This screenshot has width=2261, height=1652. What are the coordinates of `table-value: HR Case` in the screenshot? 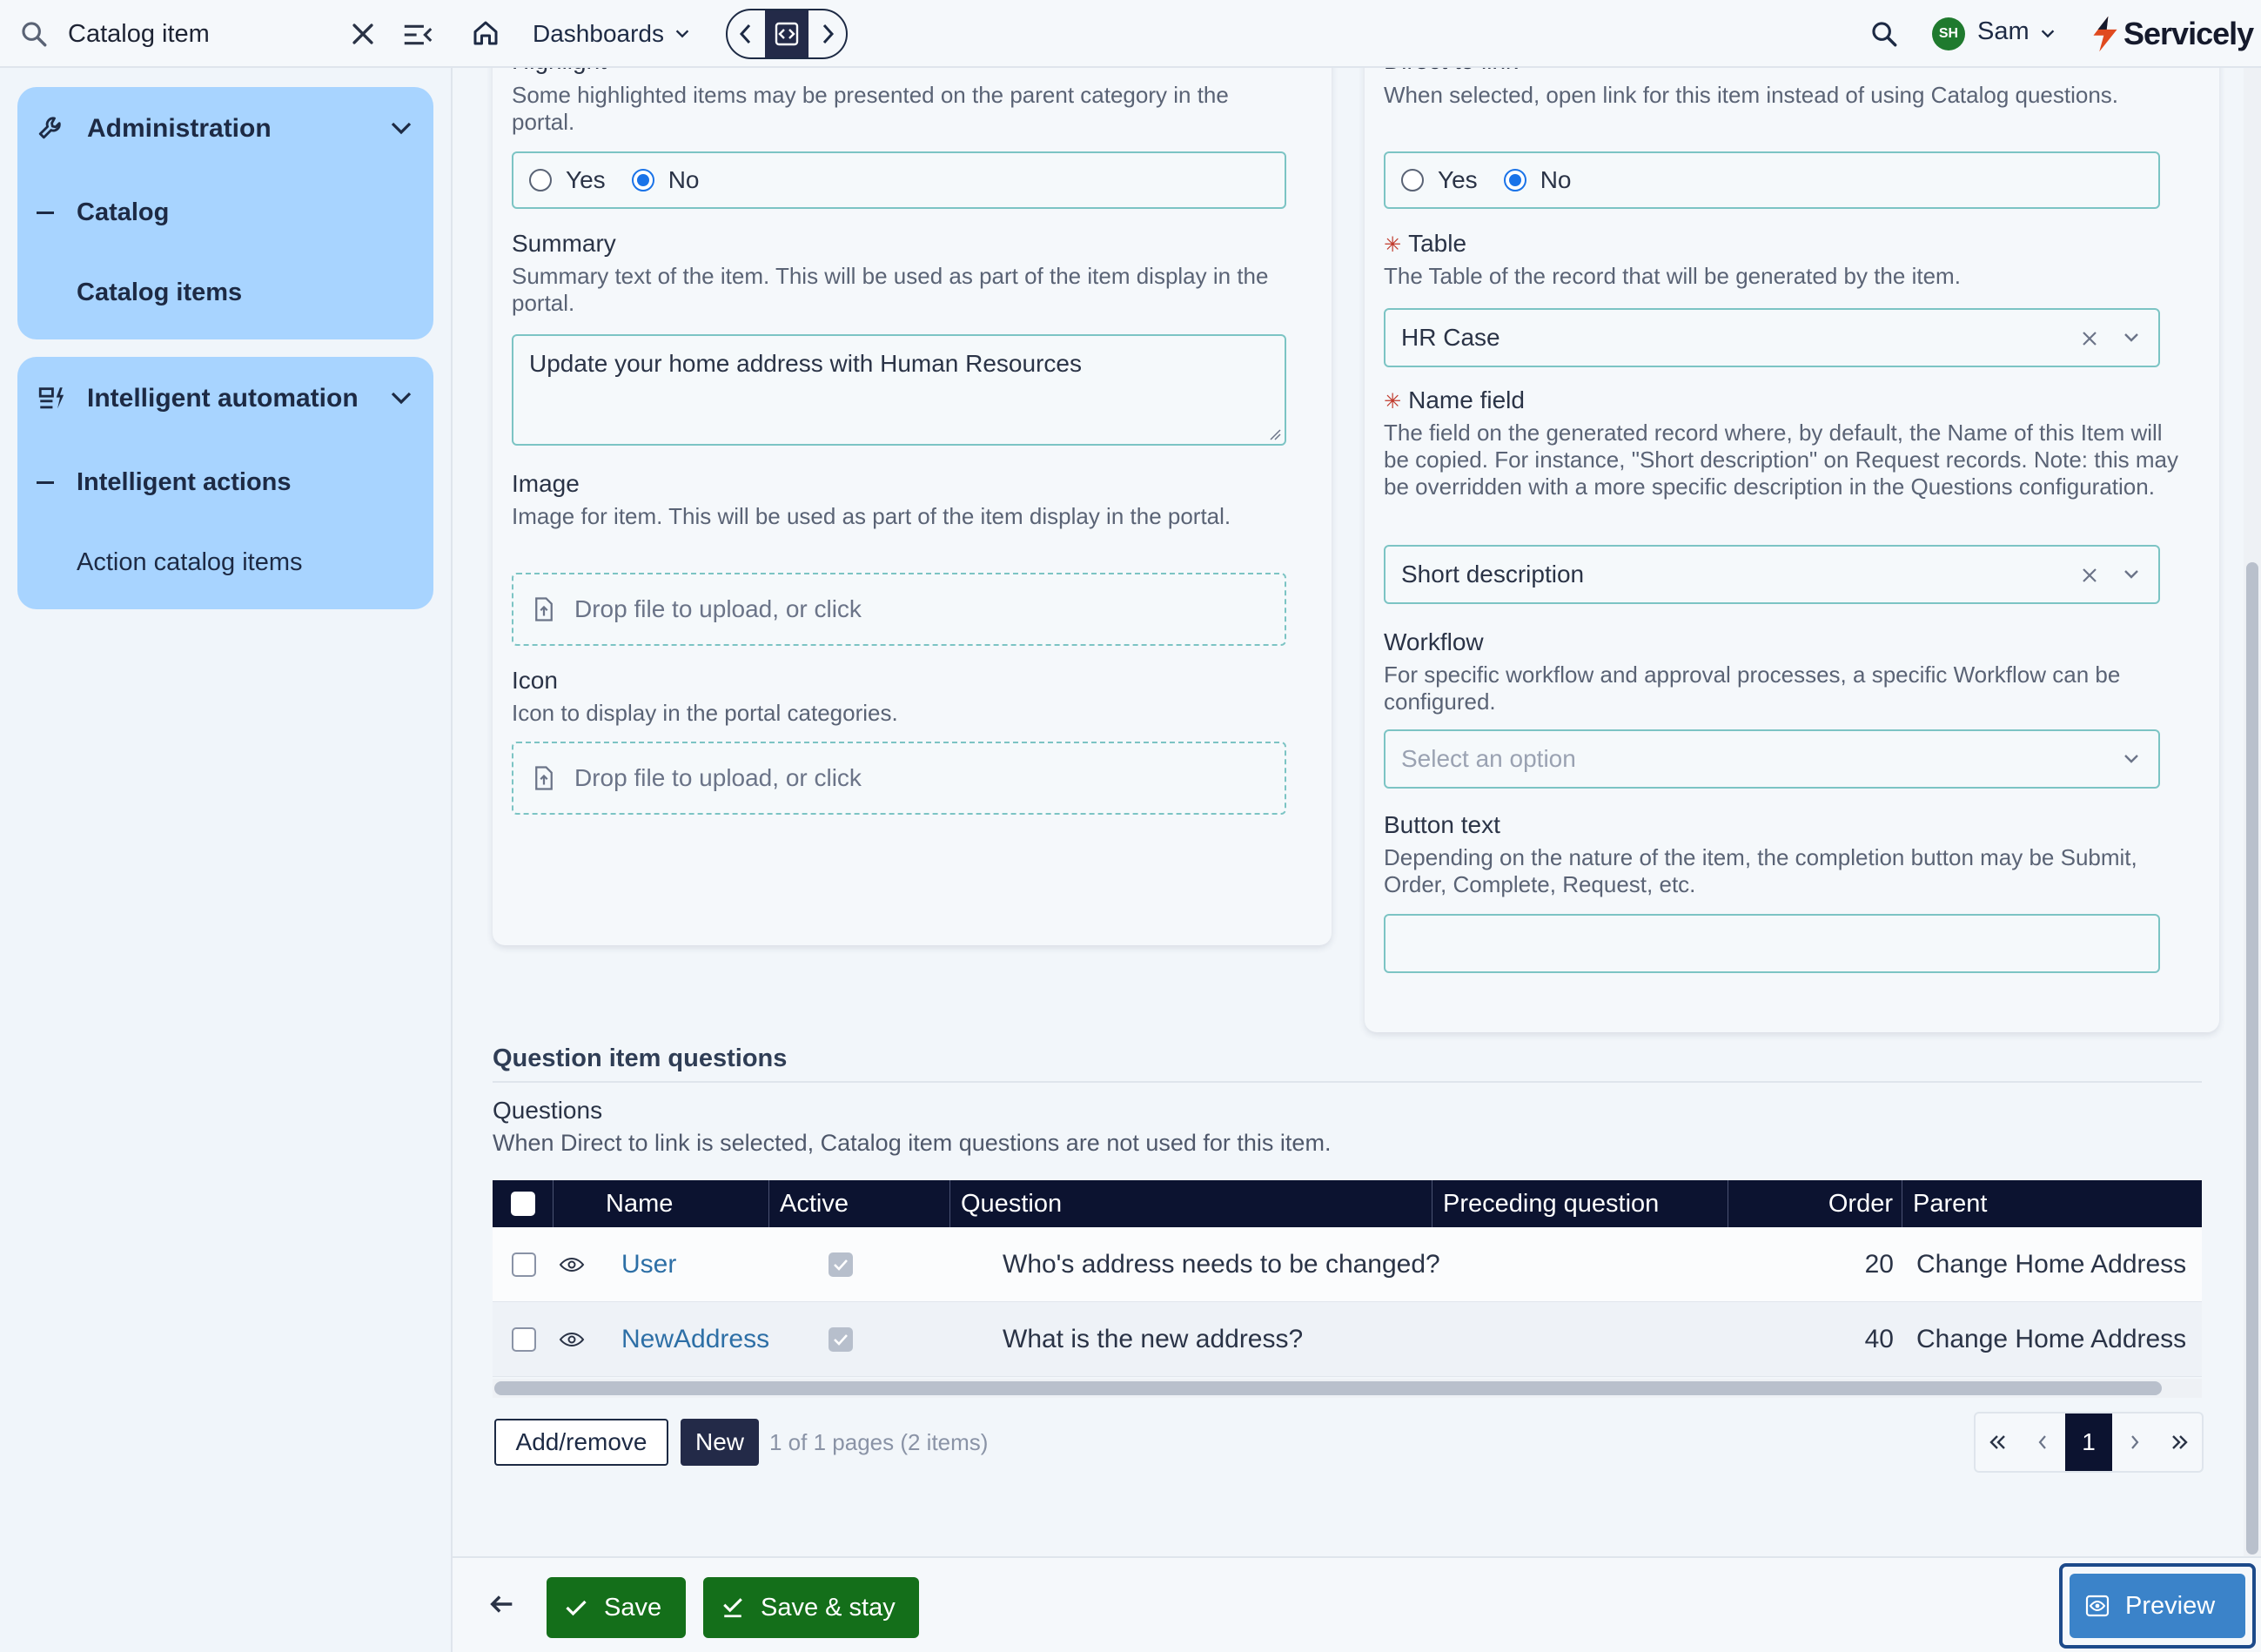 It's located at (1450, 337).